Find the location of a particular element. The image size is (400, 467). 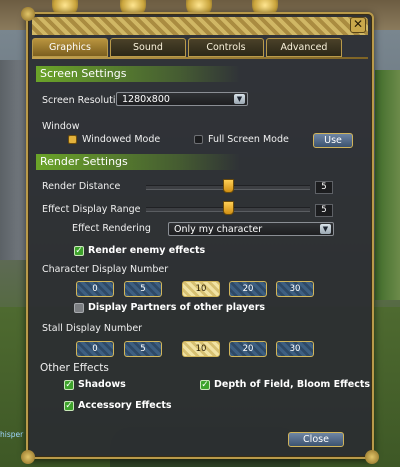

stall-display-option-selected: 10 is located at coordinates (201, 349).